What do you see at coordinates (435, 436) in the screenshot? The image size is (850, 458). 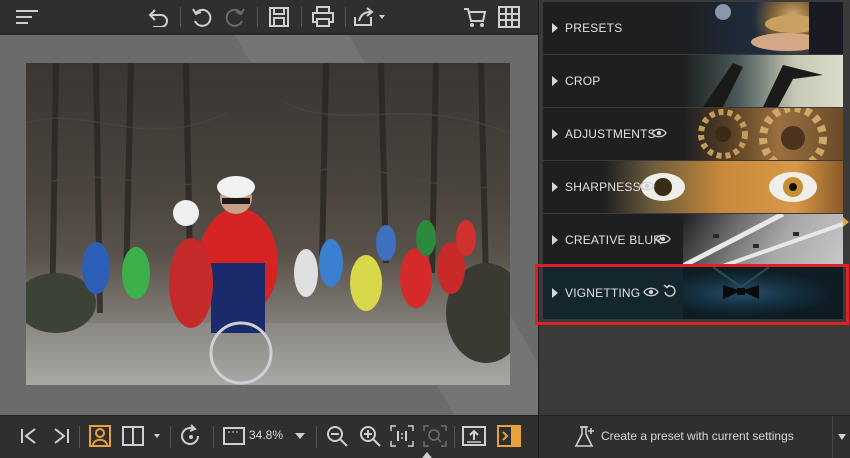 I see `fit-to-screen-icon` at bounding box center [435, 436].